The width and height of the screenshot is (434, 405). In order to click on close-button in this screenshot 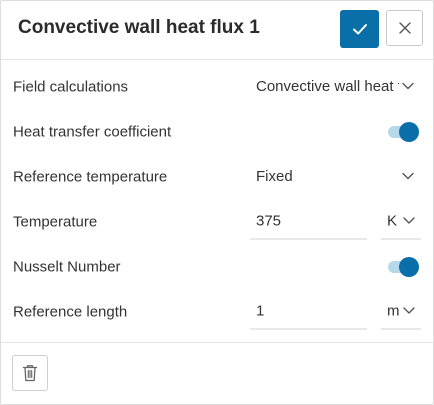, I will do `click(404, 28)`.